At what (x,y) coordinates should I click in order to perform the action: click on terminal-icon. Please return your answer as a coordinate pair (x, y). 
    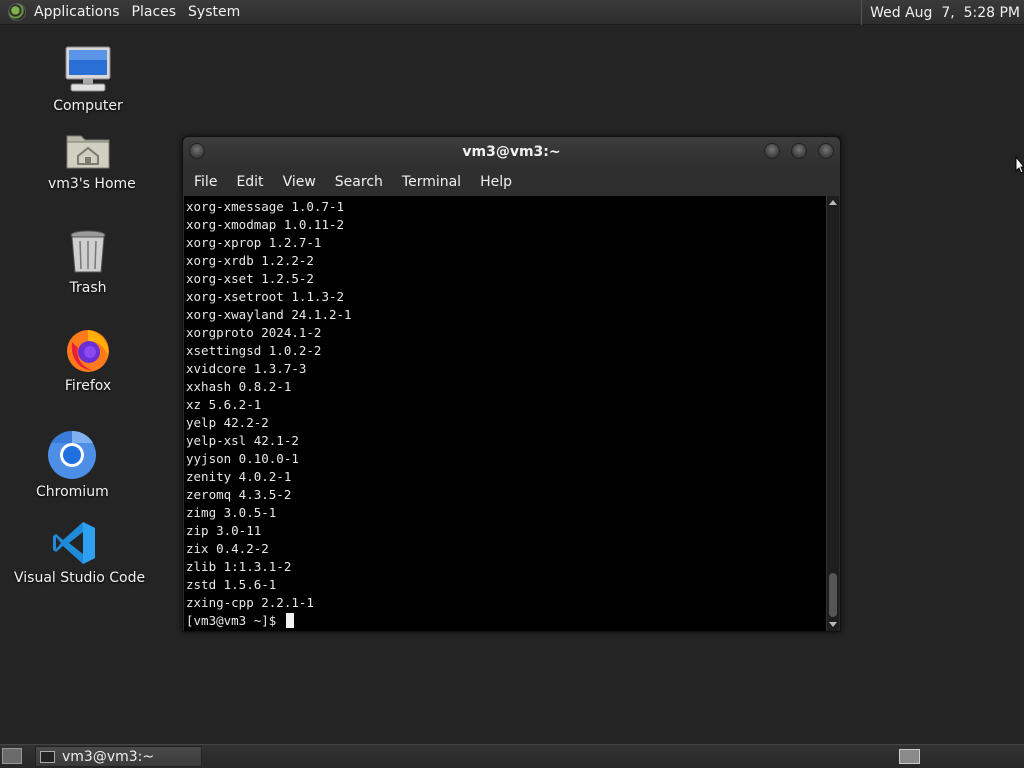
    Looking at the image, I should click on (47, 756).